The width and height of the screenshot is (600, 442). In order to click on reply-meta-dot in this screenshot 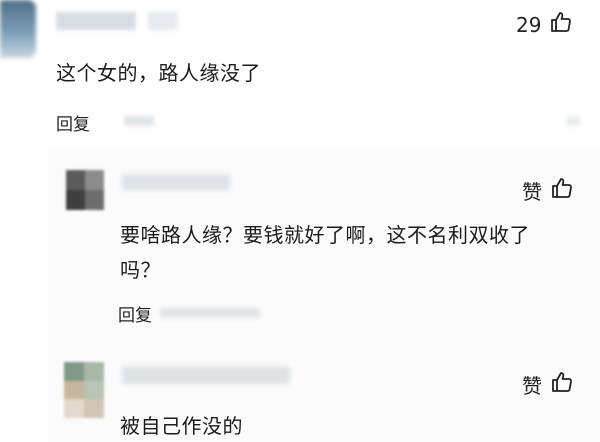, I will do `click(573, 121)`.